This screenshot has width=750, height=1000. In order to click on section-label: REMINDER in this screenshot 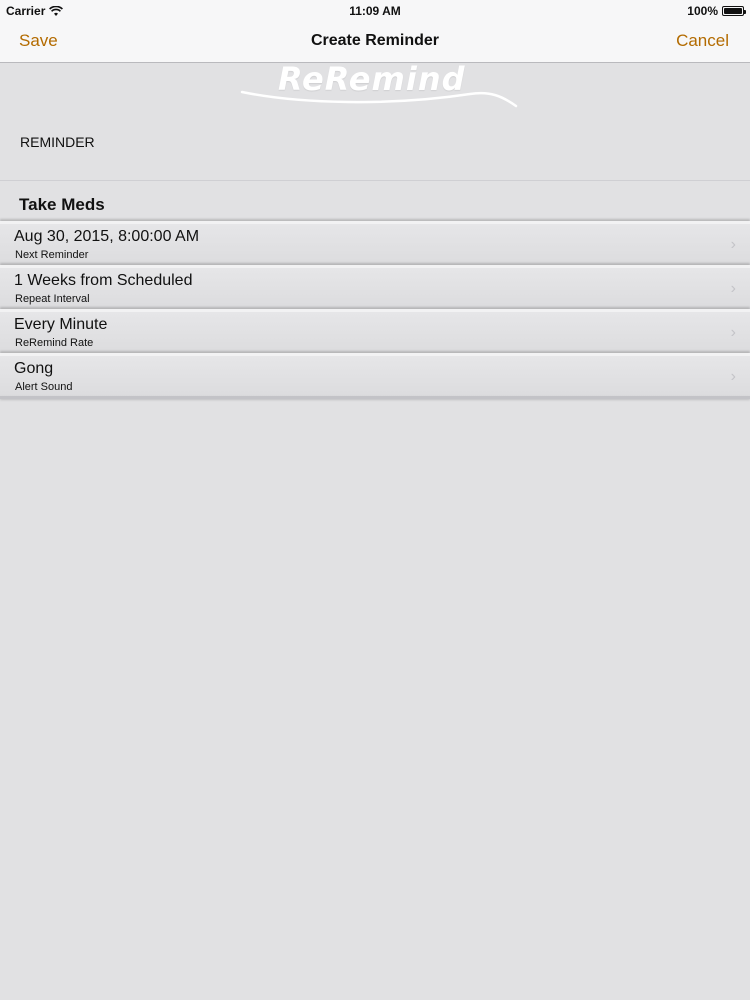, I will do `click(57, 142)`.